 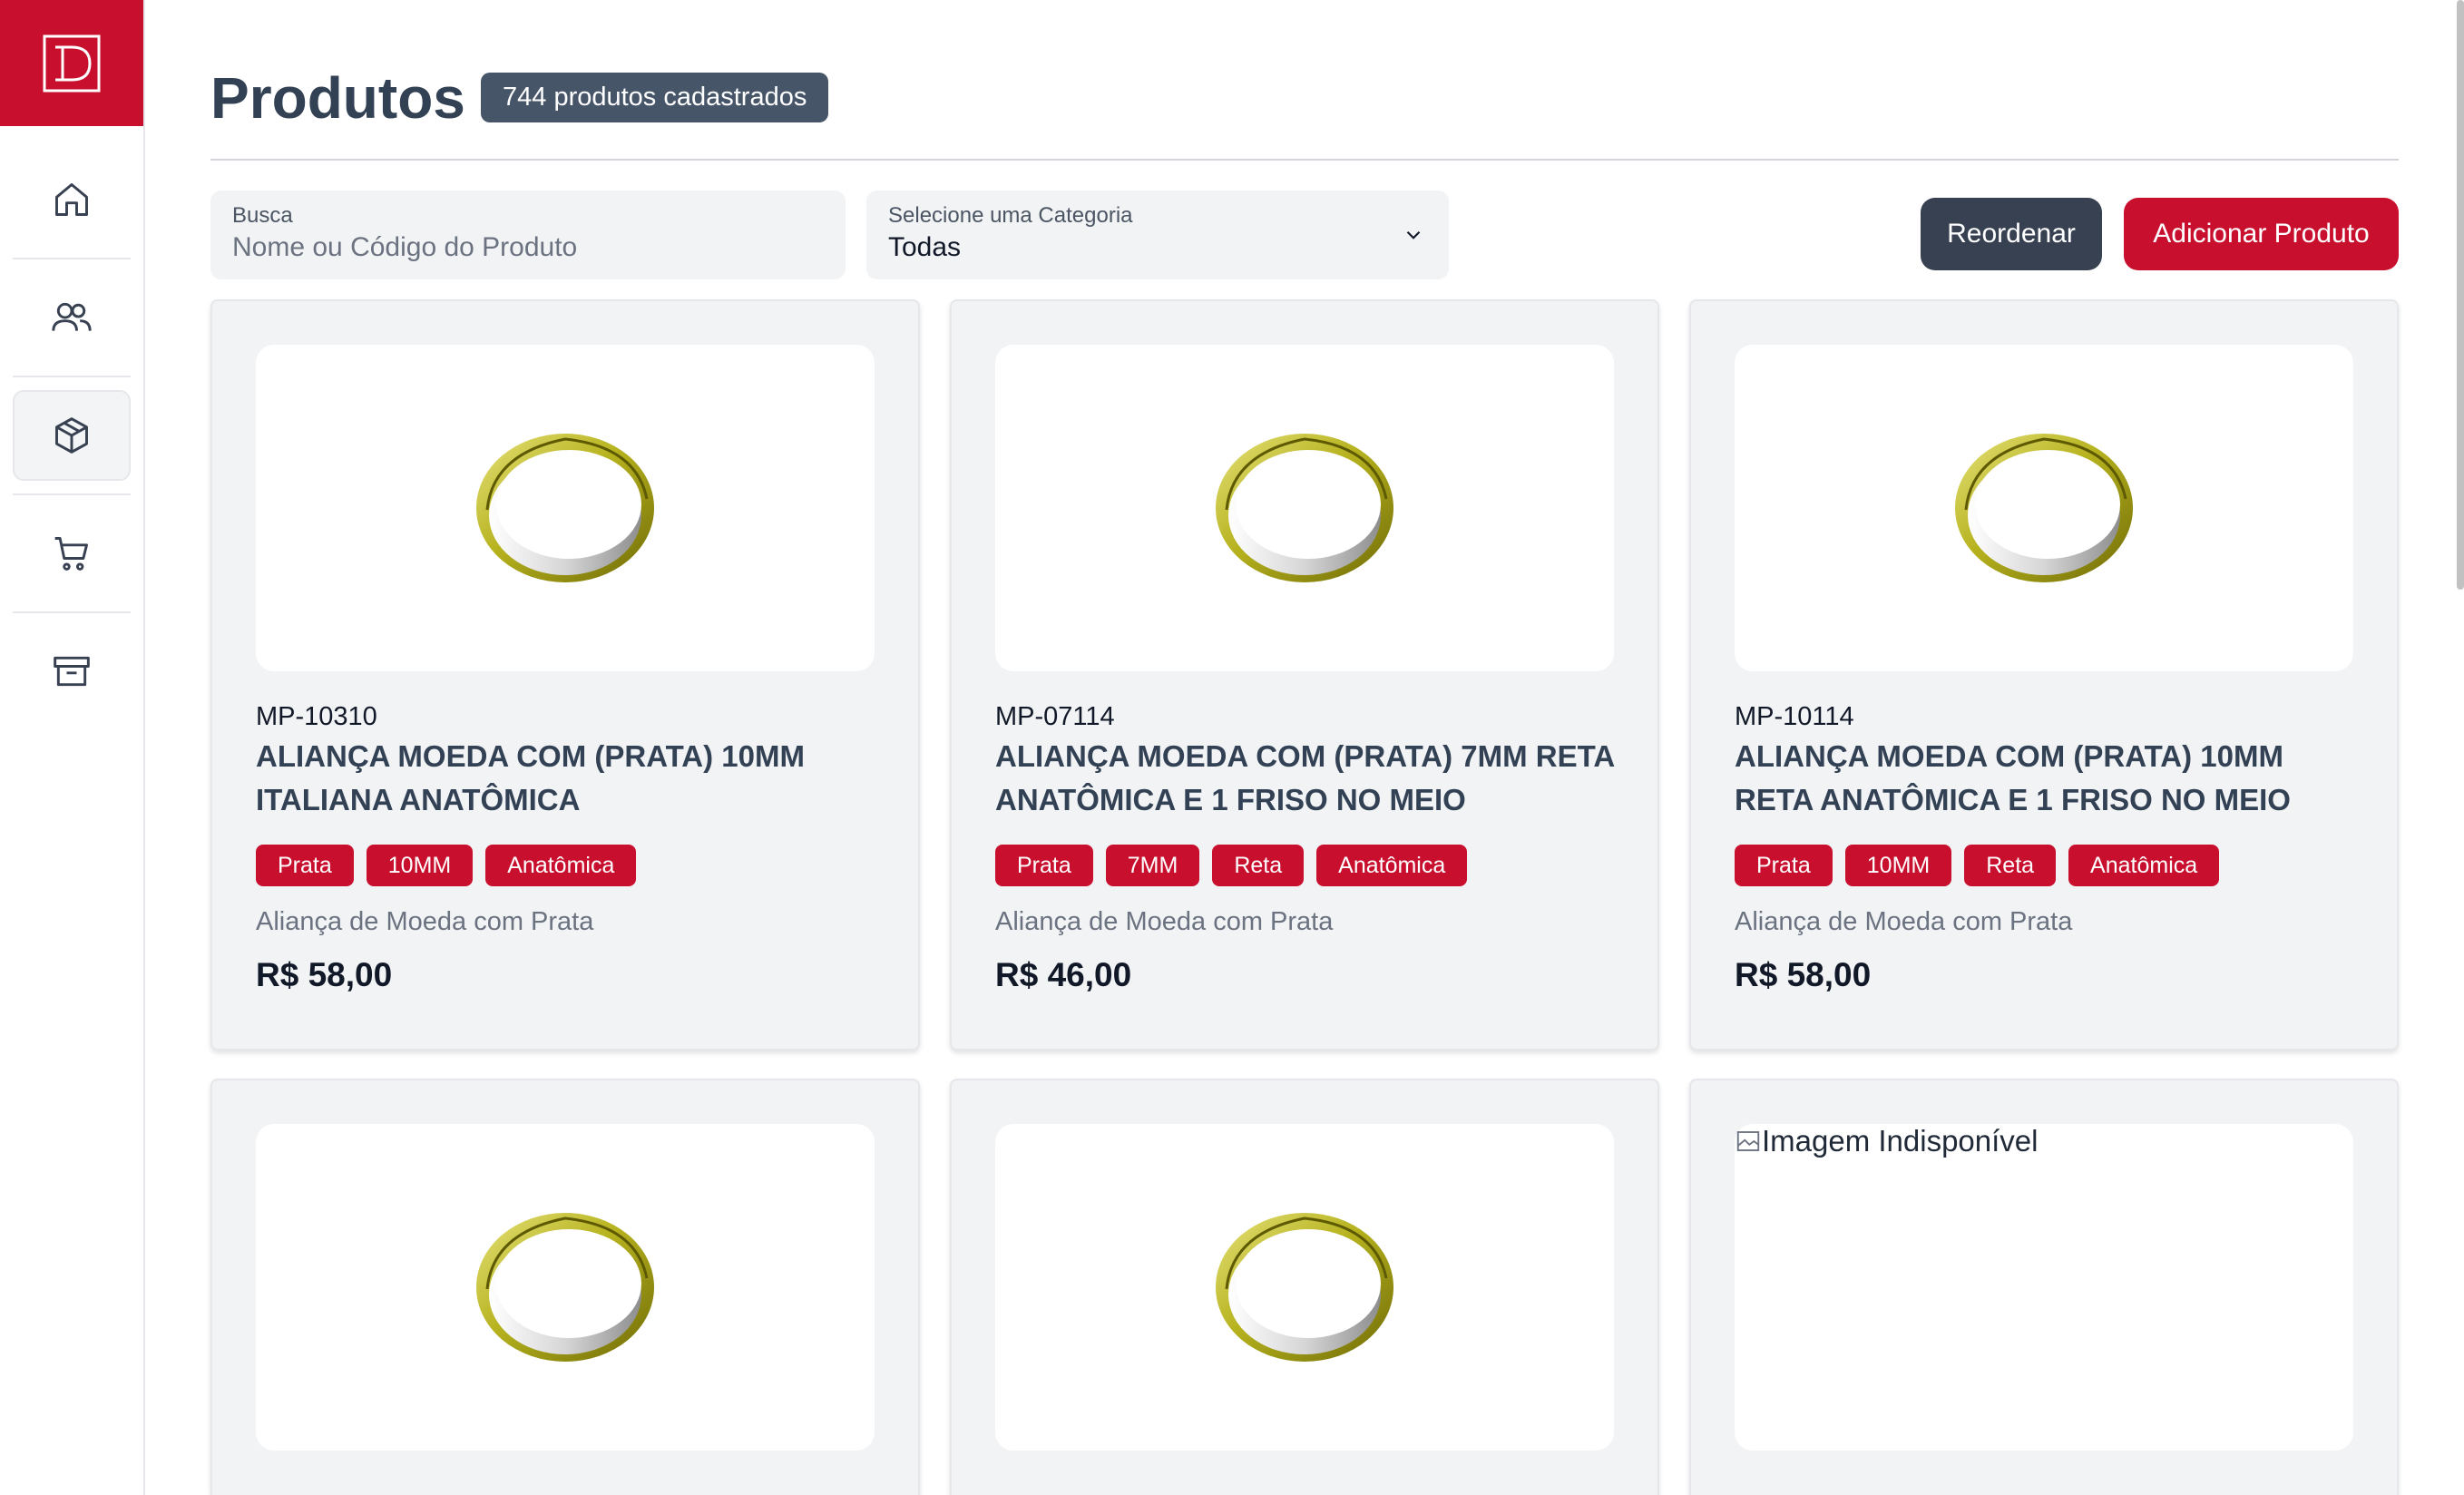 What do you see at coordinates (528, 248) in the screenshot?
I see `search-input` at bounding box center [528, 248].